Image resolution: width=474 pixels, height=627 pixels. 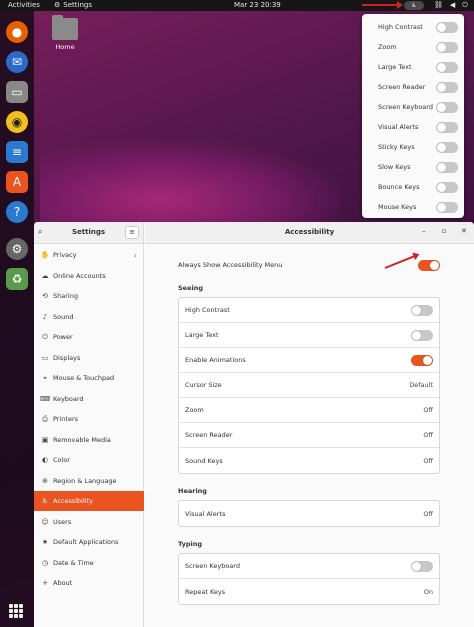 What do you see at coordinates (418, 167) in the screenshot?
I see `acc-menu-item: Slow Keys` at bounding box center [418, 167].